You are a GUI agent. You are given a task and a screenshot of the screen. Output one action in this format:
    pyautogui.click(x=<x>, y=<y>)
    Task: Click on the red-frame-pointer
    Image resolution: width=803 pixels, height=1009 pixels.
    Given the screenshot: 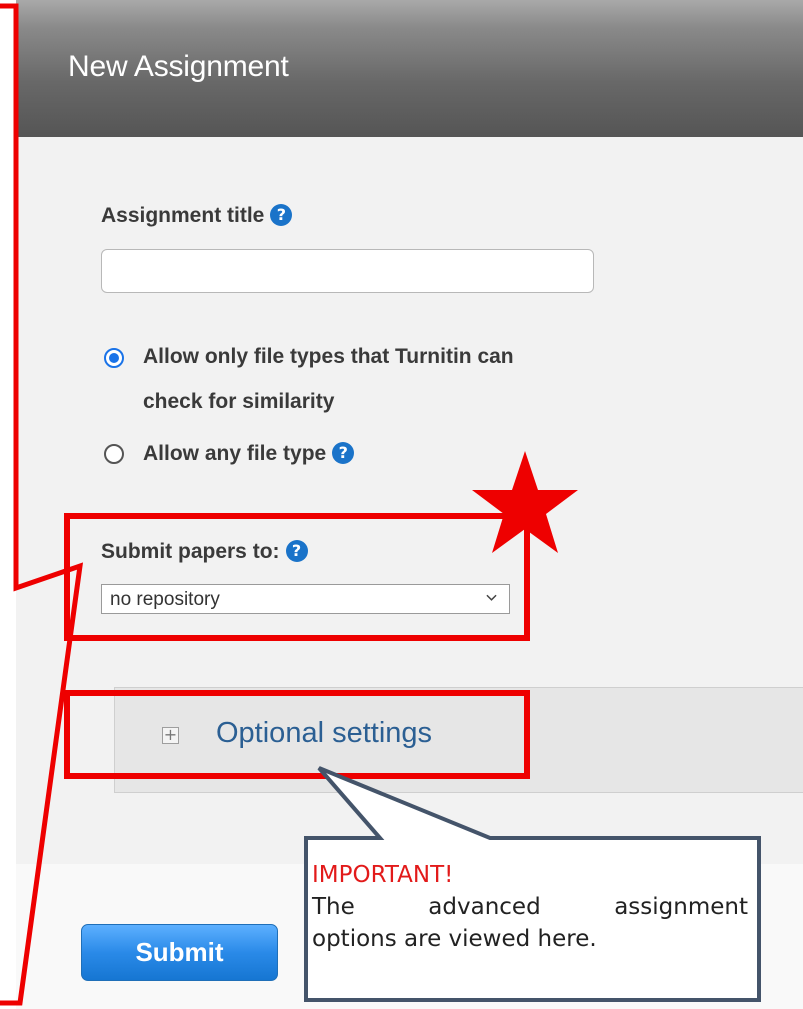 What is the action you would take?
    pyautogui.click(x=42, y=504)
    